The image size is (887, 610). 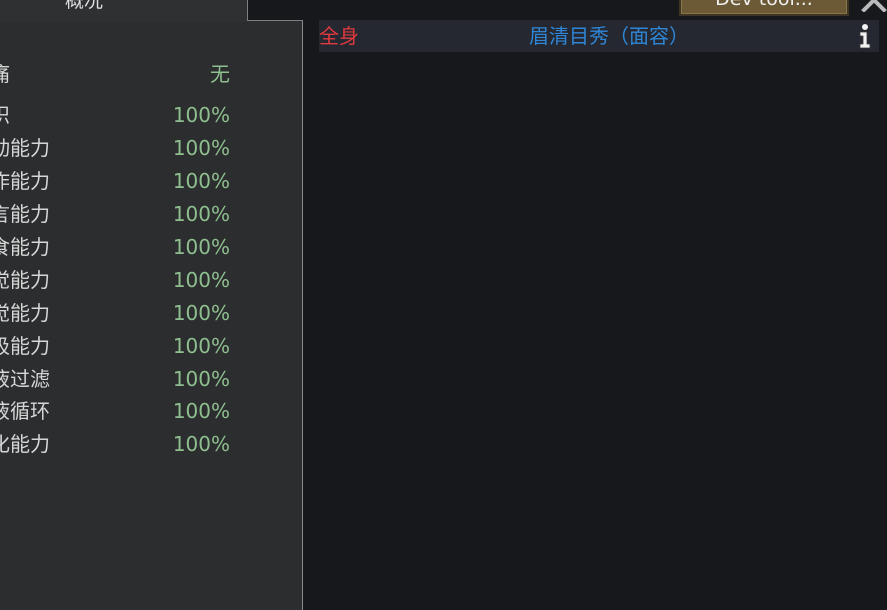 I want to click on capacity-label: 意识, so click(x=5, y=115).